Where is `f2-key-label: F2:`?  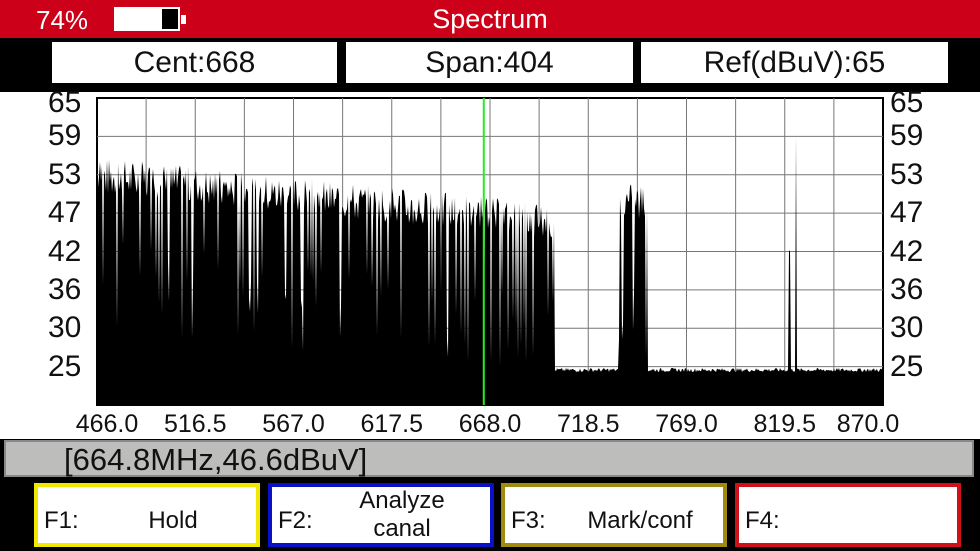
f2-key-label: F2: is located at coordinates (295, 520).